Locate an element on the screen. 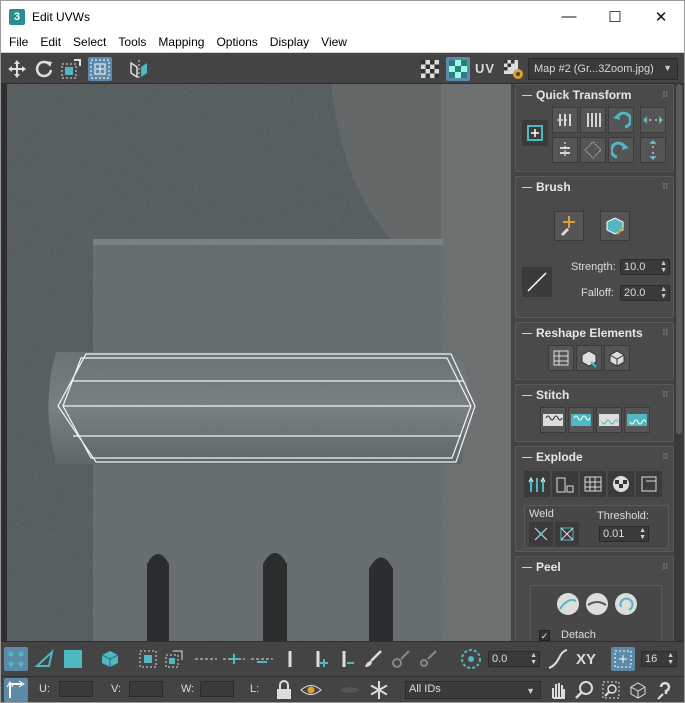 The width and height of the screenshot is (685, 703). edge-mode-button is located at coordinates (45, 659).